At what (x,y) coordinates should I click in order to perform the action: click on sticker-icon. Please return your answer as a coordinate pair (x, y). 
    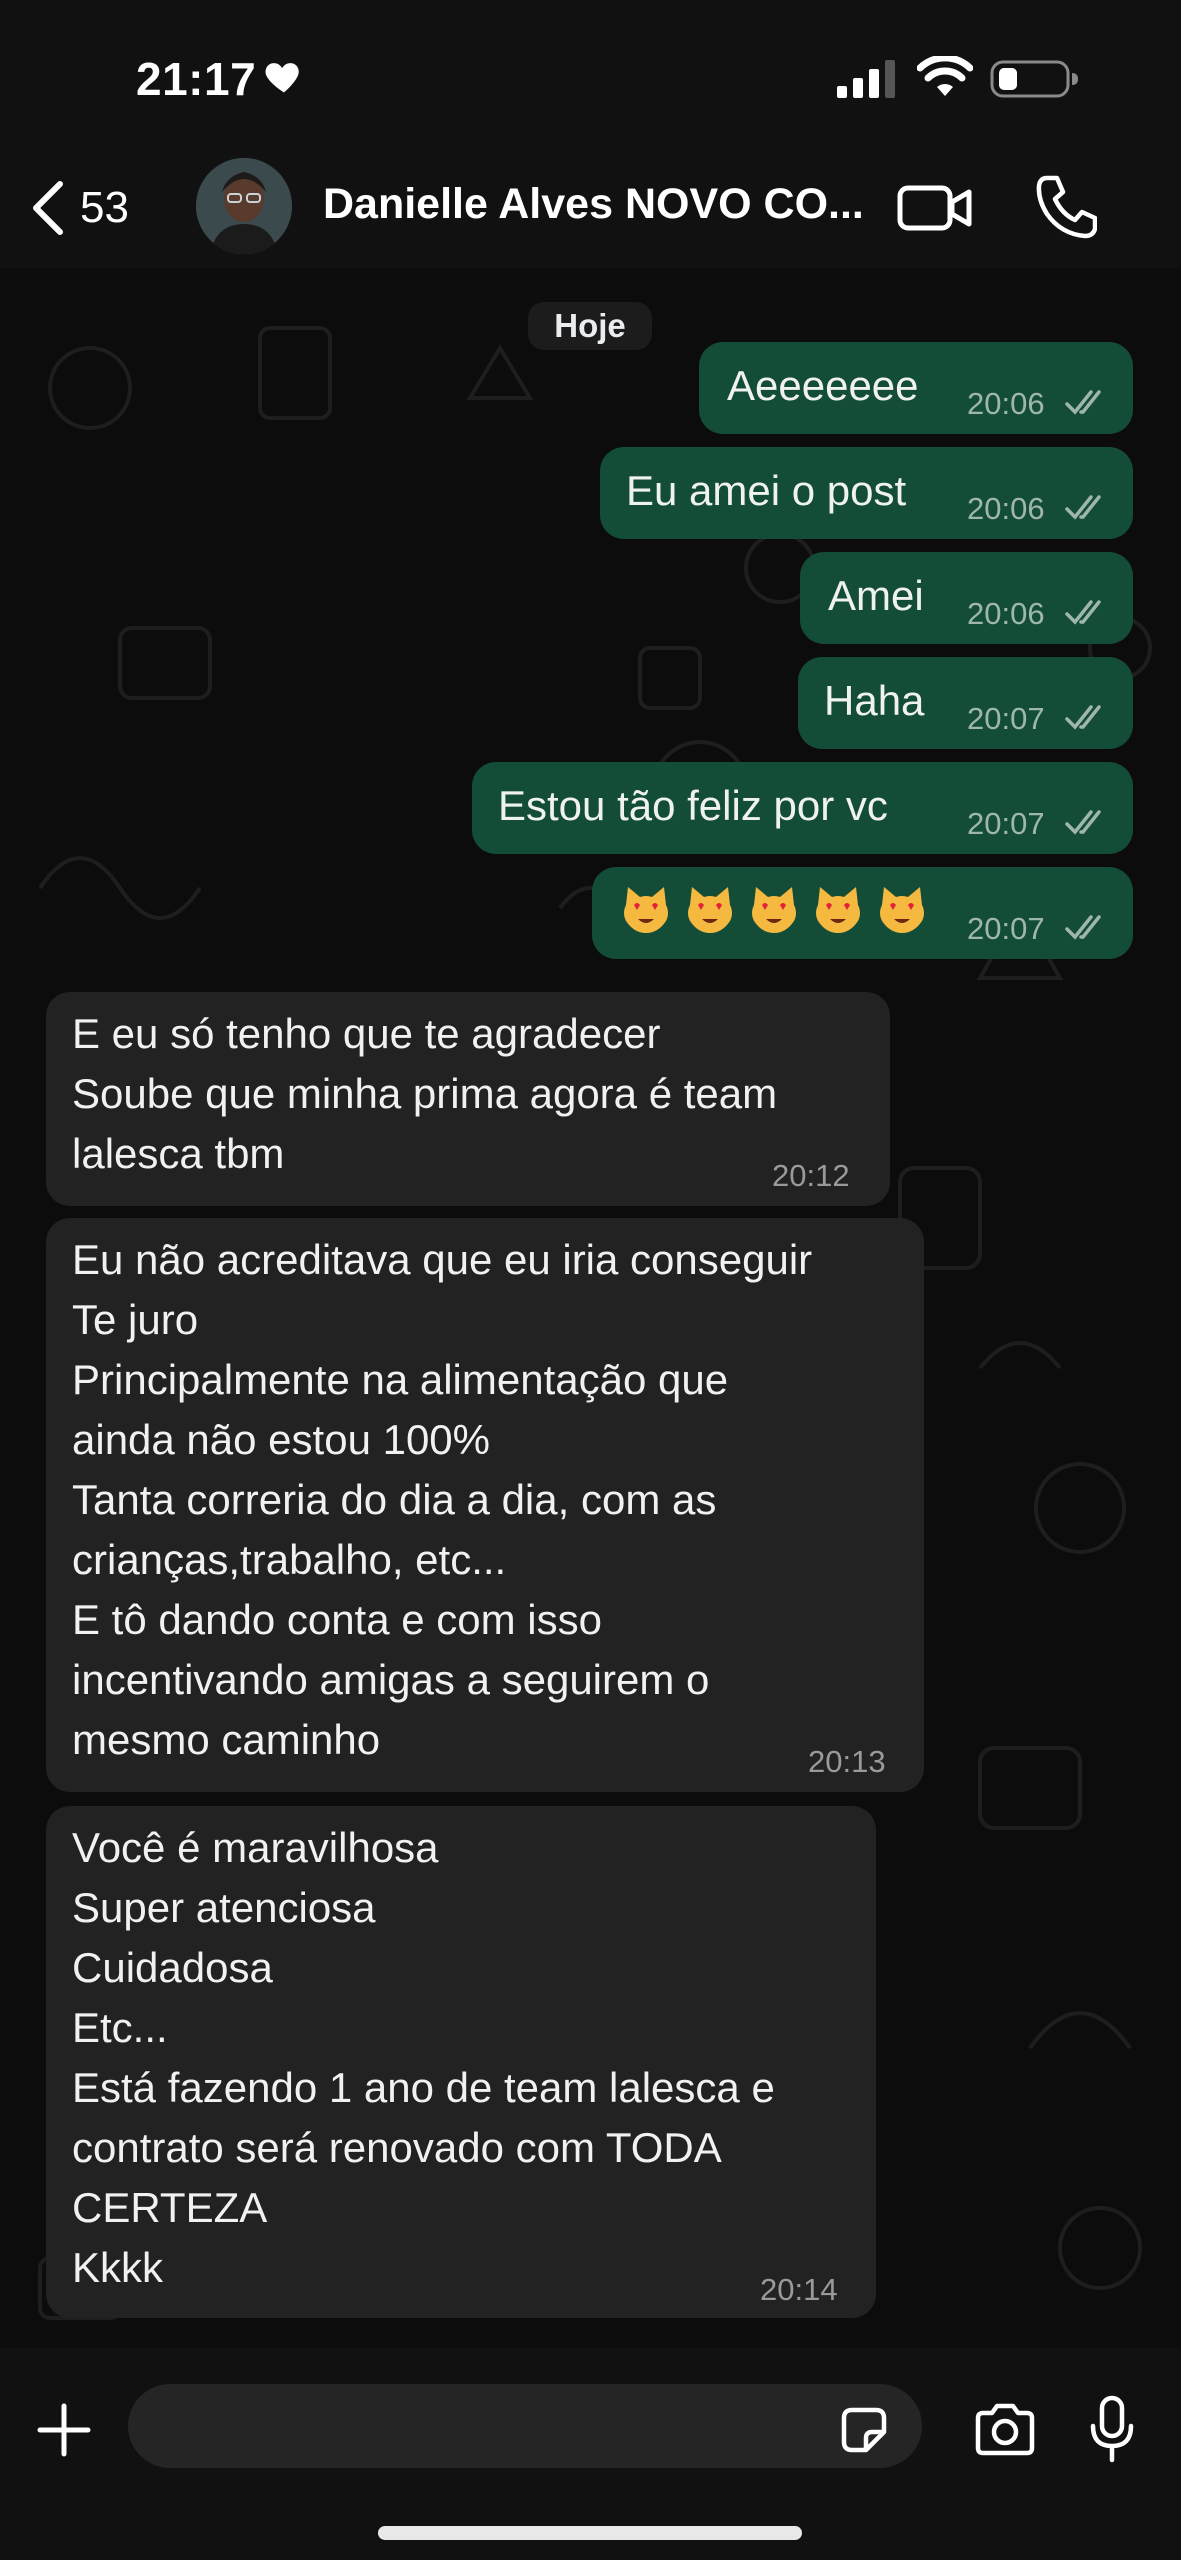
    Looking at the image, I should click on (864, 2430).